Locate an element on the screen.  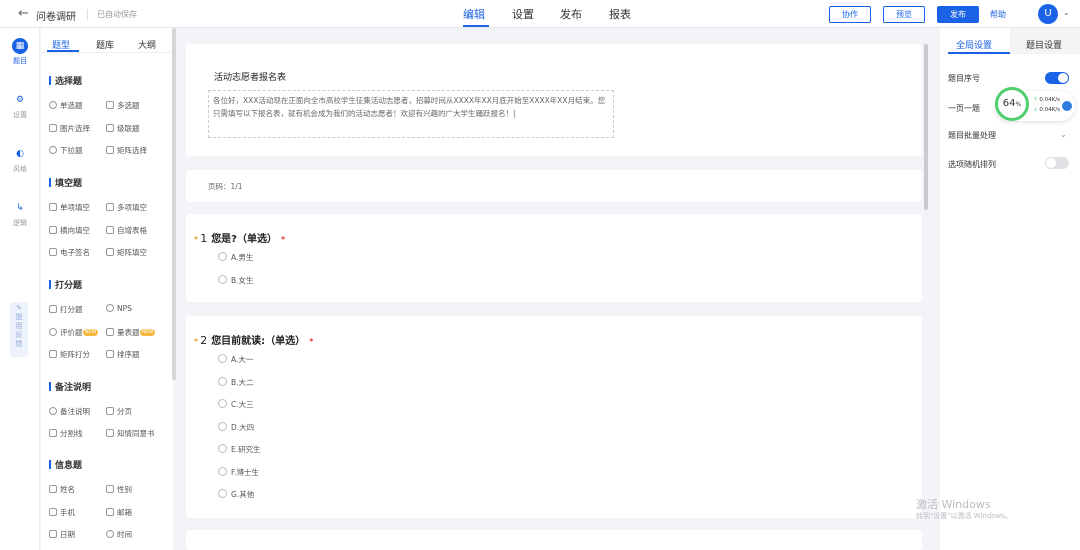
survey-title: 活动志愿者报名表 is located at coordinates (250, 76).